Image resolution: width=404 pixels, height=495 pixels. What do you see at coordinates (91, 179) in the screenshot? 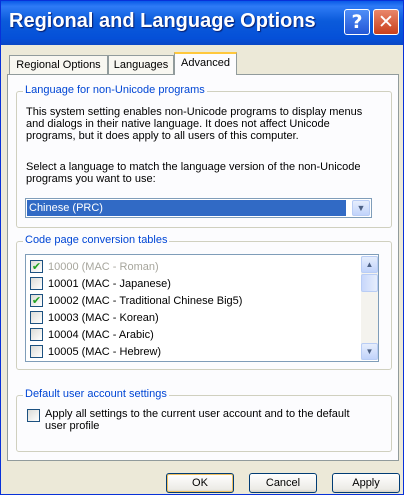
I see `instruction-line: programs you want to use:` at bounding box center [91, 179].